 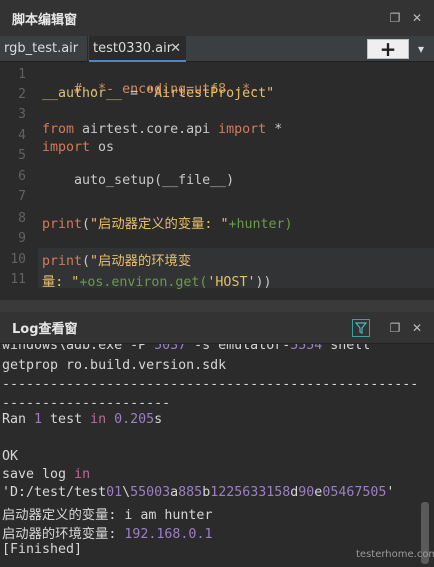 What do you see at coordinates (158, 419) in the screenshot?
I see `log-text: s` at bounding box center [158, 419].